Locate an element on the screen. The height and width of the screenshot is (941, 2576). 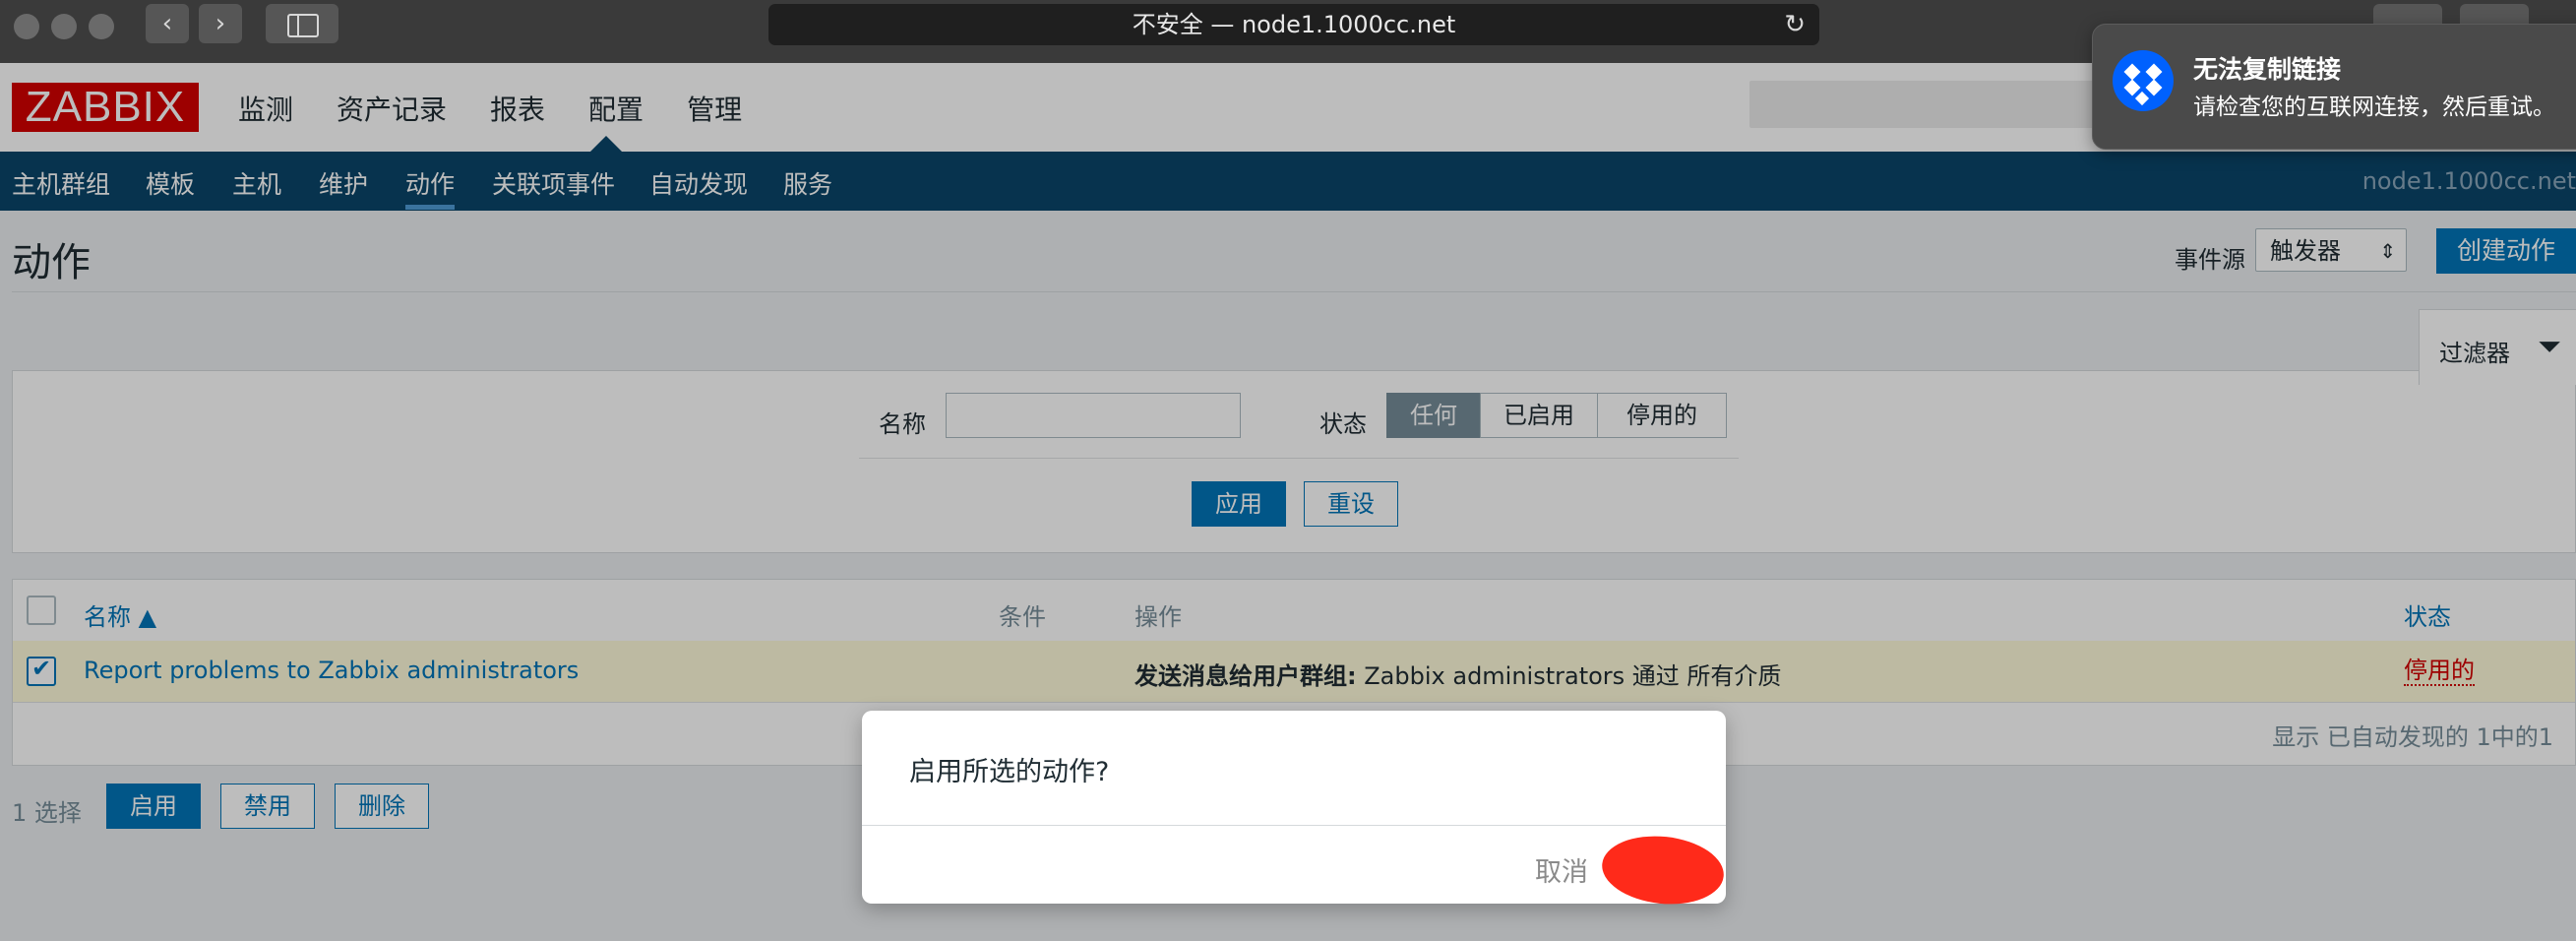
address-text: 不安全 — node1.1000cc.net is located at coordinates (1294, 24).